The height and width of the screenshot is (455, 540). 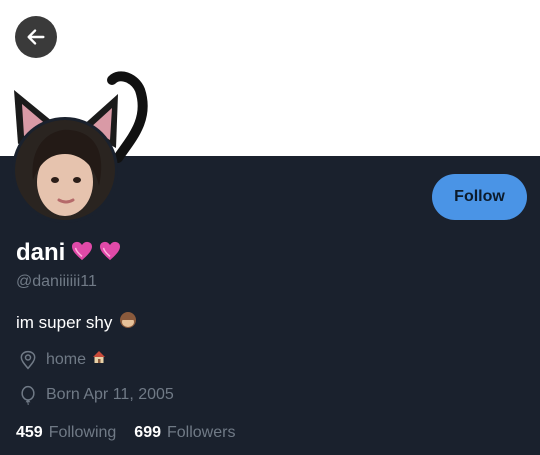 I want to click on following-link: 459 Following, so click(x=66, y=433).